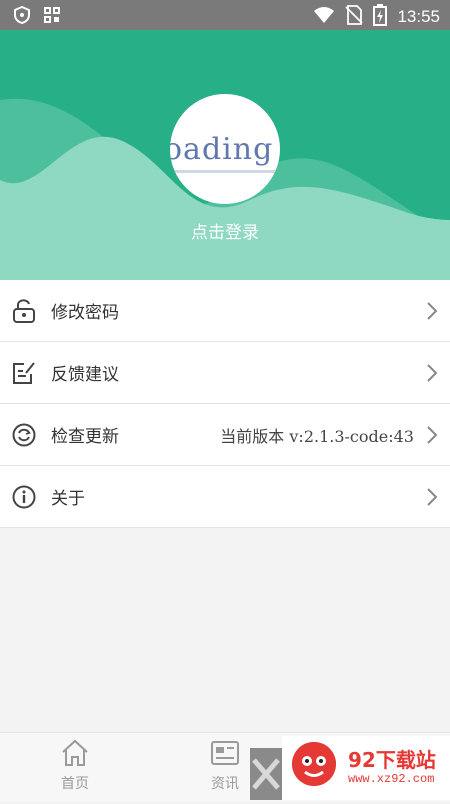 The image size is (450, 804). What do you see at coordinates (85, 375) in the screenshot?
I see `menu-item-label: 反馈建议` at bounding box center [85, 375].